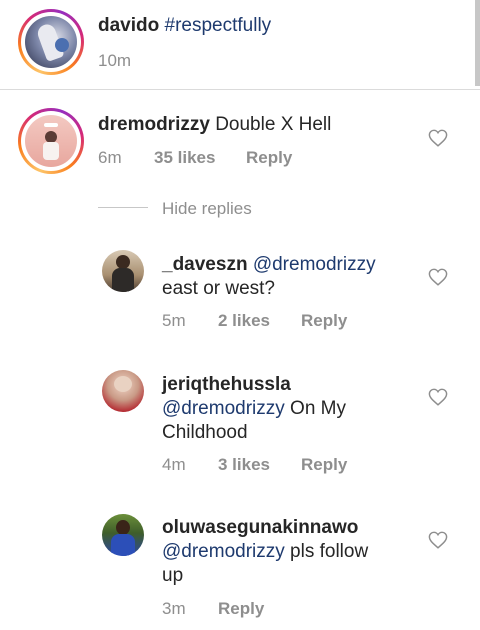  Describe the element at coordinates (205, 432) in the screenshot. I see `reply-body-continued: Childhood` at that location.